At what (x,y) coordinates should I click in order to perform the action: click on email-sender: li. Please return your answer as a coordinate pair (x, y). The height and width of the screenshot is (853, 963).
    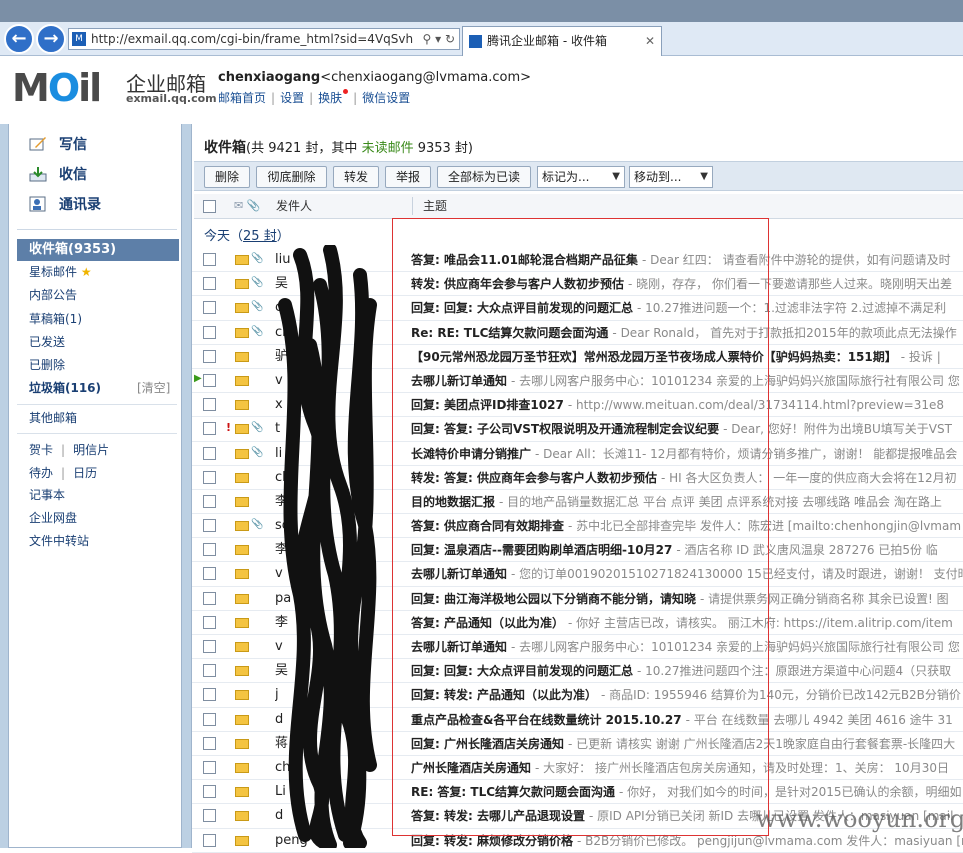
    Looking at the image, I should click on (337, 453).